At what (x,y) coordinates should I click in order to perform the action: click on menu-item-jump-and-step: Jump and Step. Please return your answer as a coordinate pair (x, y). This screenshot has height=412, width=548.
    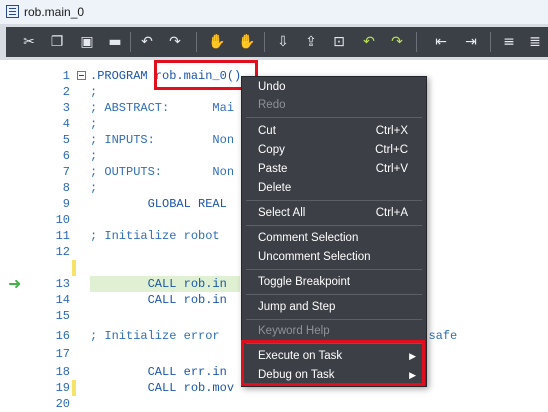
    Looking at the image, I should click on (334, 307).